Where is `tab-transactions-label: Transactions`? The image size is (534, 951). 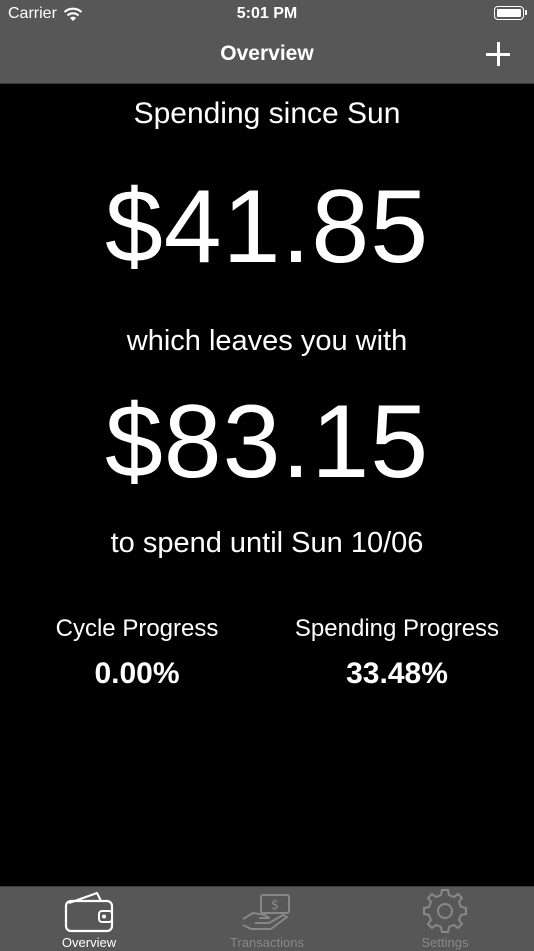
tab-transactions-label: Transactions is located at coordinates (267, 942).